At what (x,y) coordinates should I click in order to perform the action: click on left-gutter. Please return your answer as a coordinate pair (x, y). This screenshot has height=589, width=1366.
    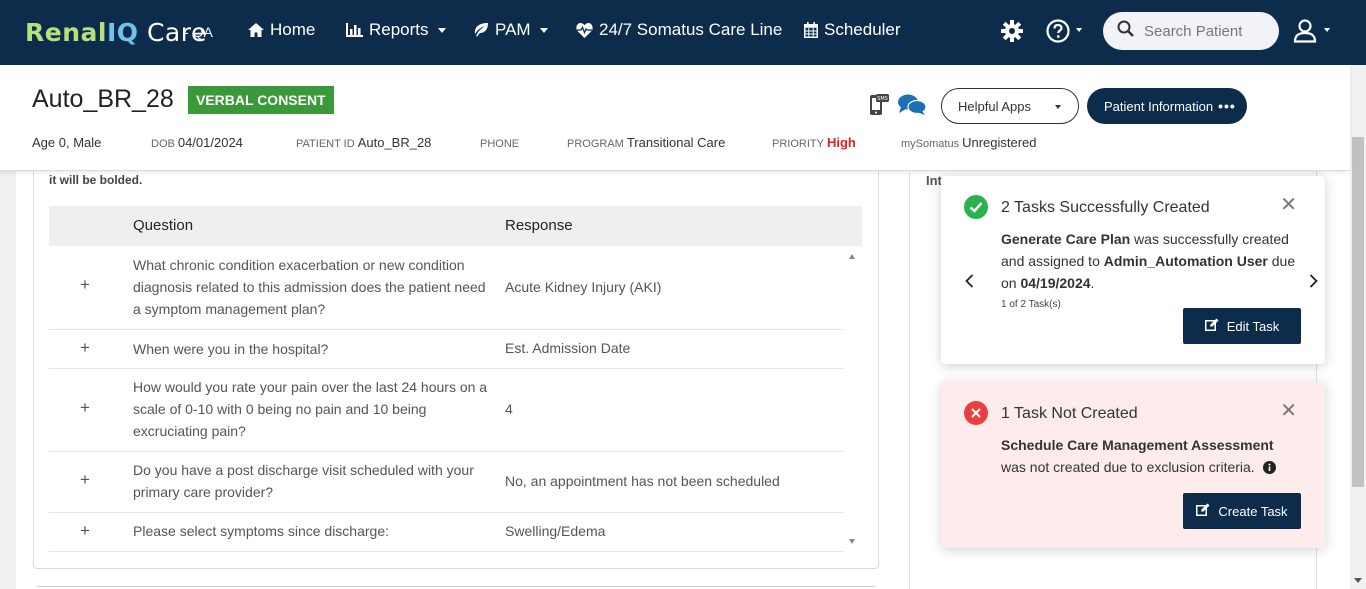
    Looking at the image, I should click on (8, 380).